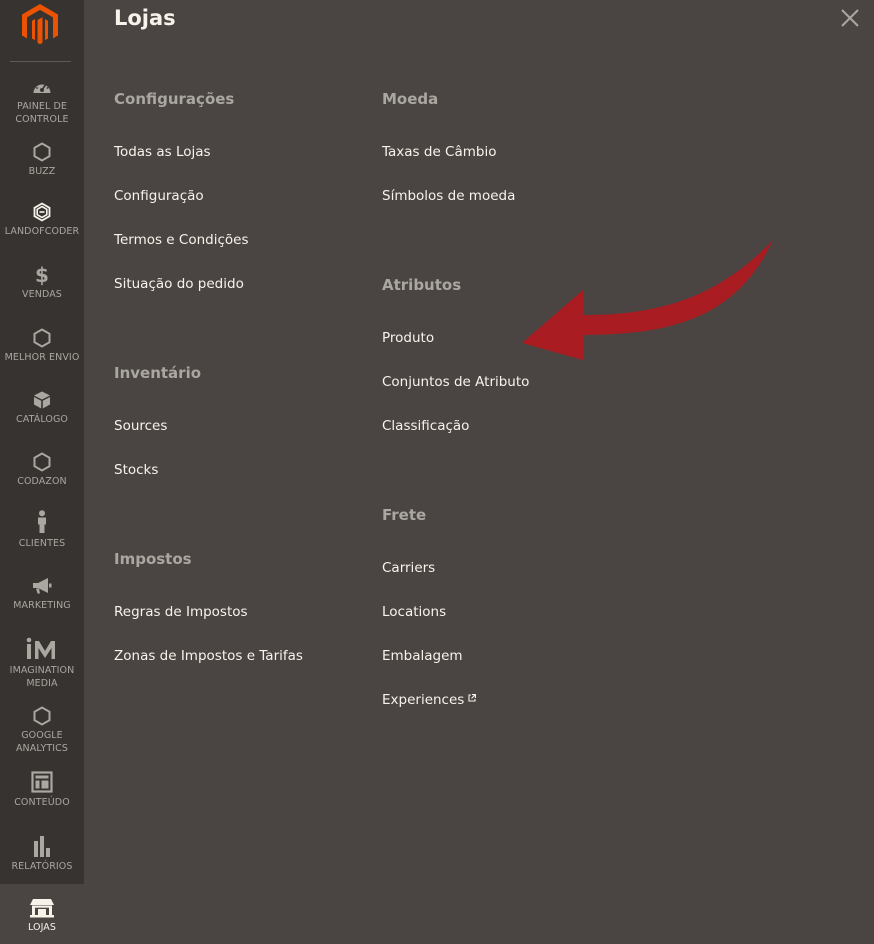 The width and height of the screenshot is (874, 944). What do you see at coordinates (42, 927) in the screenshot?
I see `sidebar-item-label: LOJAS` at bounding box center [42, 927].